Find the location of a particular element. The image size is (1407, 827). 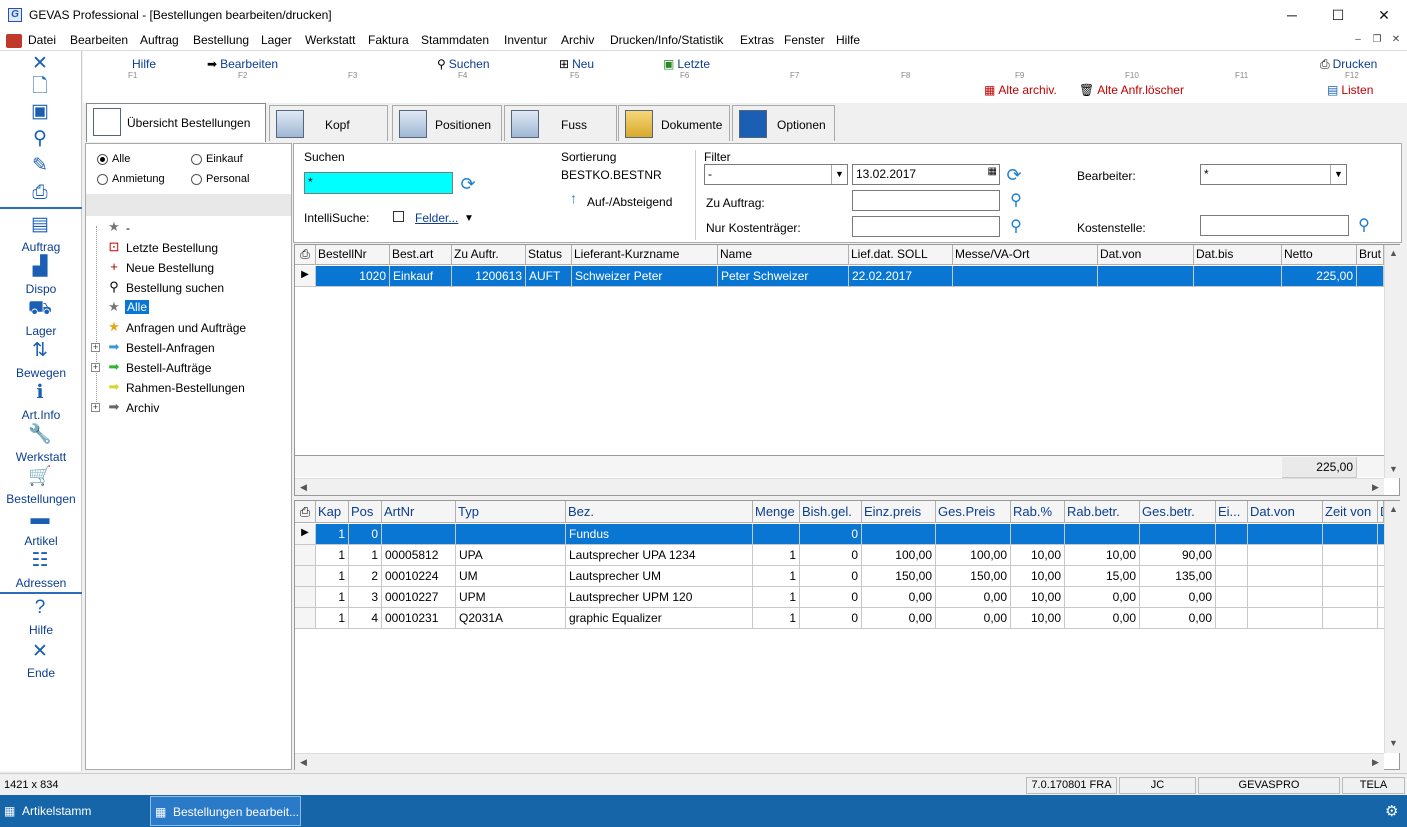

mdi-close-icon: ✕ is located at coordinates (1396, 40).